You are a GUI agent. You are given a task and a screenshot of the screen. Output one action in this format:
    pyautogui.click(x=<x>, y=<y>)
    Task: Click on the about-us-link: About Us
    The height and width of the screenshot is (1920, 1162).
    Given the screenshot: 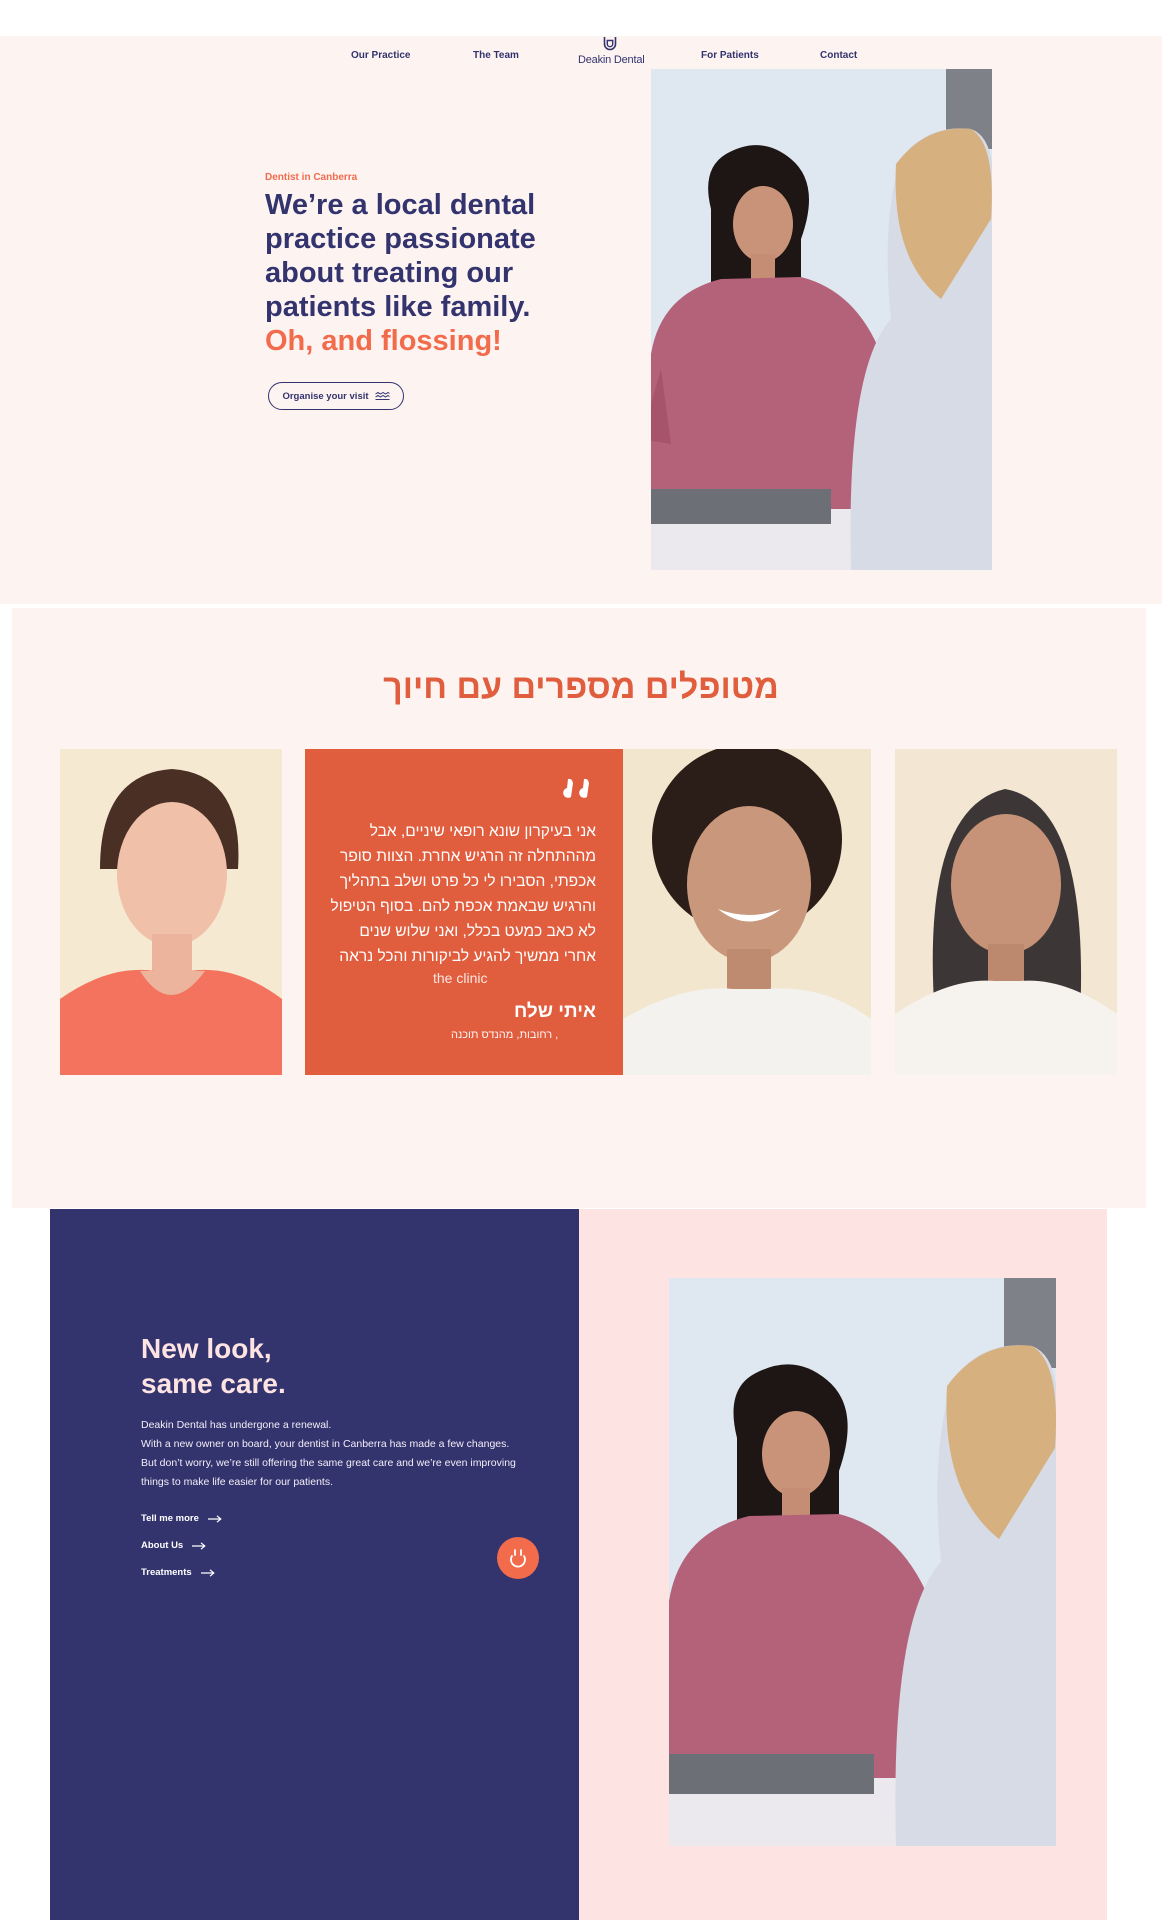 What is the action you would take?
    pyautogui.click(x=173, y=1545)
    